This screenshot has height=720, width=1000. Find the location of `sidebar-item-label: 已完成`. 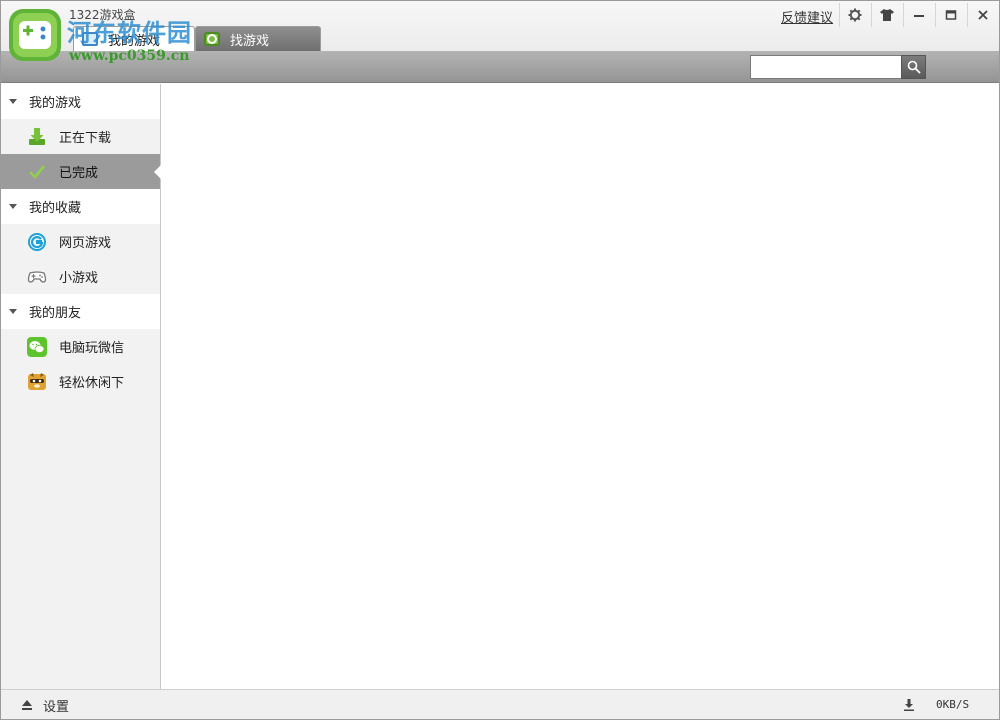

sidebar-item-label: 已完成 is located at coordinates (79, 173).